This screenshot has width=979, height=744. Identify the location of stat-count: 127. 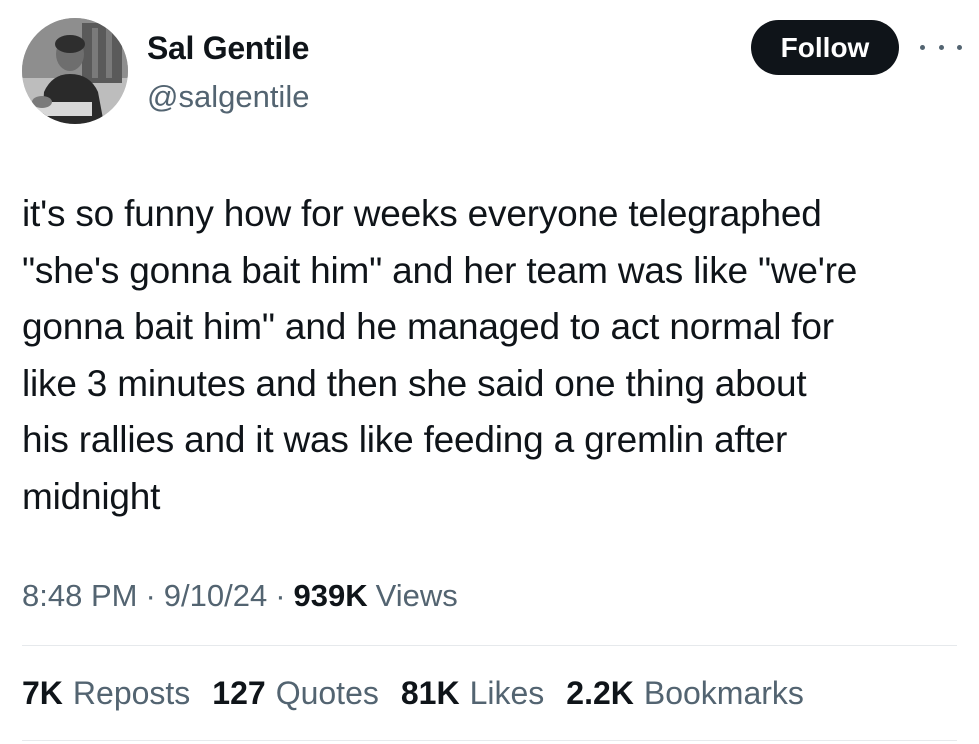
(239, 693).